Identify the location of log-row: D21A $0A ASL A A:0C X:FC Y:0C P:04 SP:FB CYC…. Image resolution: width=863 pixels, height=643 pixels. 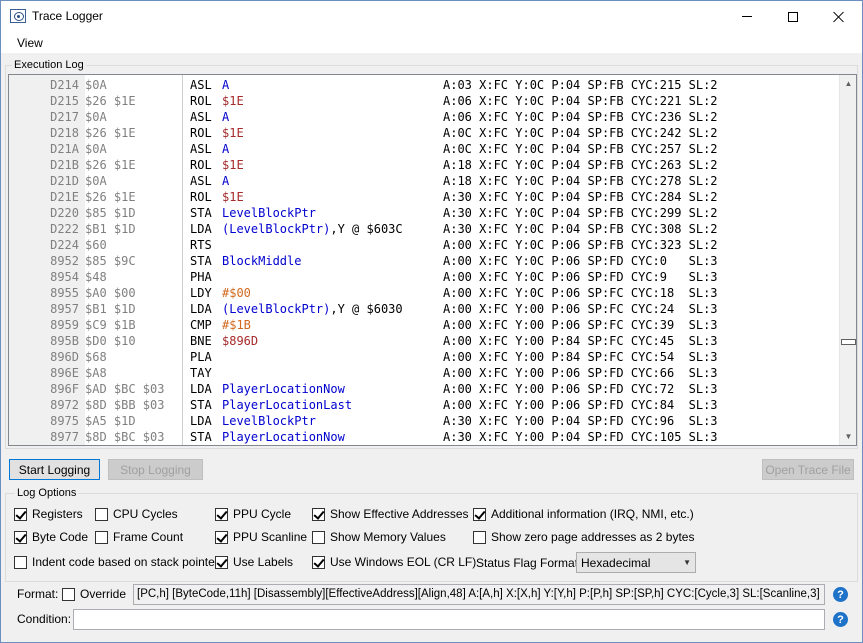
(424, 149).